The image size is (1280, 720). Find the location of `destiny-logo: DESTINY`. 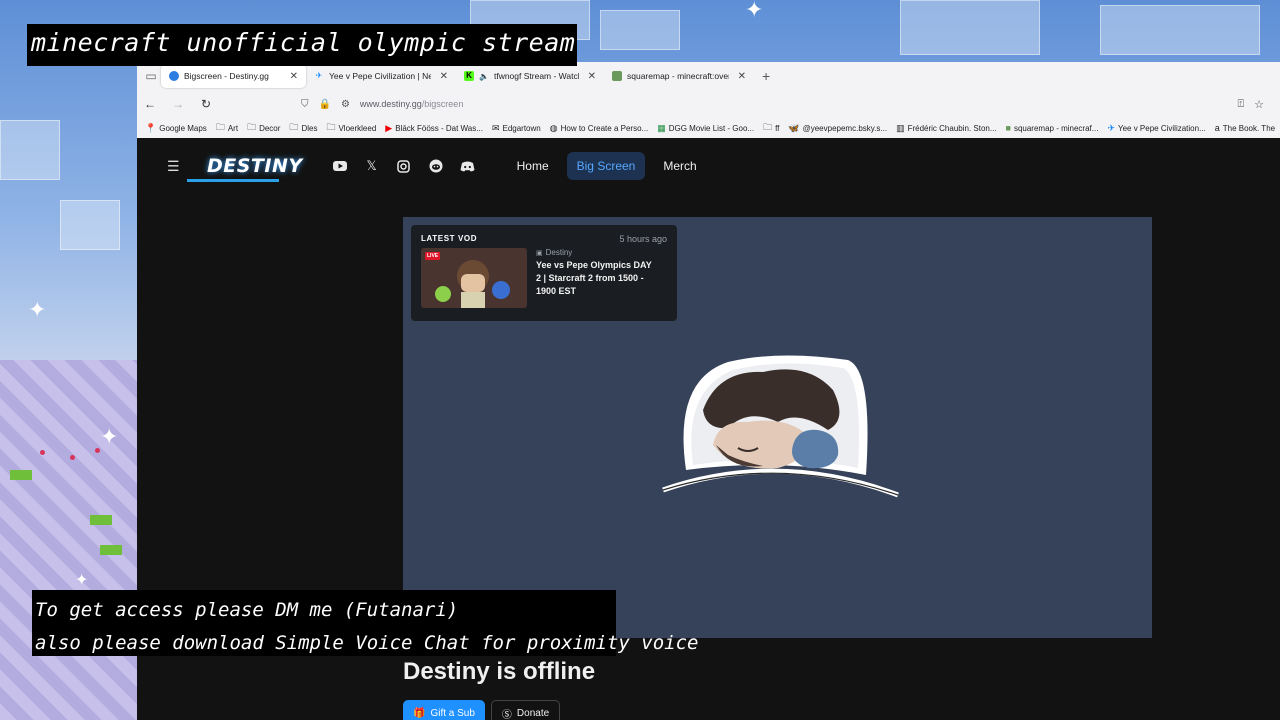

destiny-logo: DESTINY is located at coordinates (245, 168).